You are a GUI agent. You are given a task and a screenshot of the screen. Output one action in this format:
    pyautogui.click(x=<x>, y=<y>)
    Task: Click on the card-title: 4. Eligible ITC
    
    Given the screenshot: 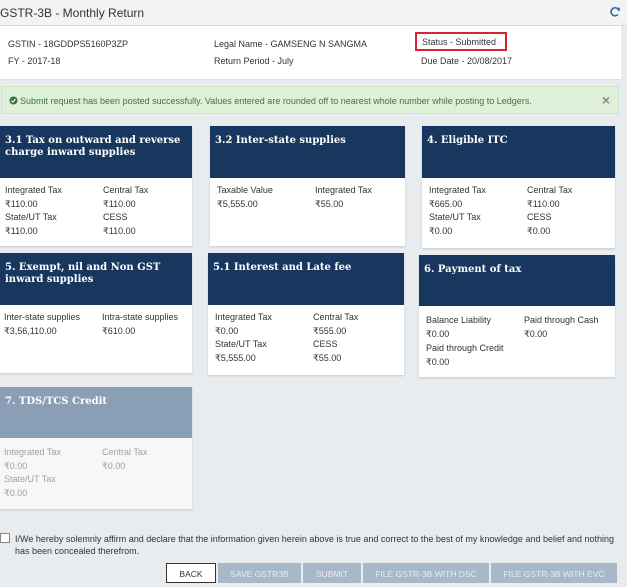 What is the action you would take?
    pyautogui.click(x=518, y=152)
    